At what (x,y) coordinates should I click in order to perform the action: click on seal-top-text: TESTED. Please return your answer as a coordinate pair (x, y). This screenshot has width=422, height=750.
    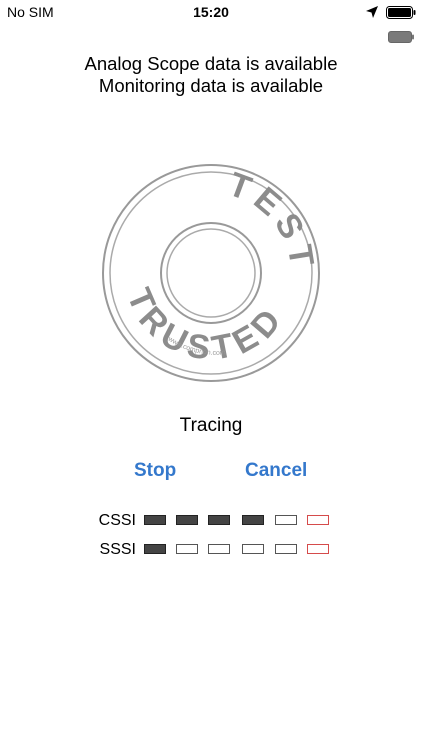
    Looking at the image, I should click on (211, 219).